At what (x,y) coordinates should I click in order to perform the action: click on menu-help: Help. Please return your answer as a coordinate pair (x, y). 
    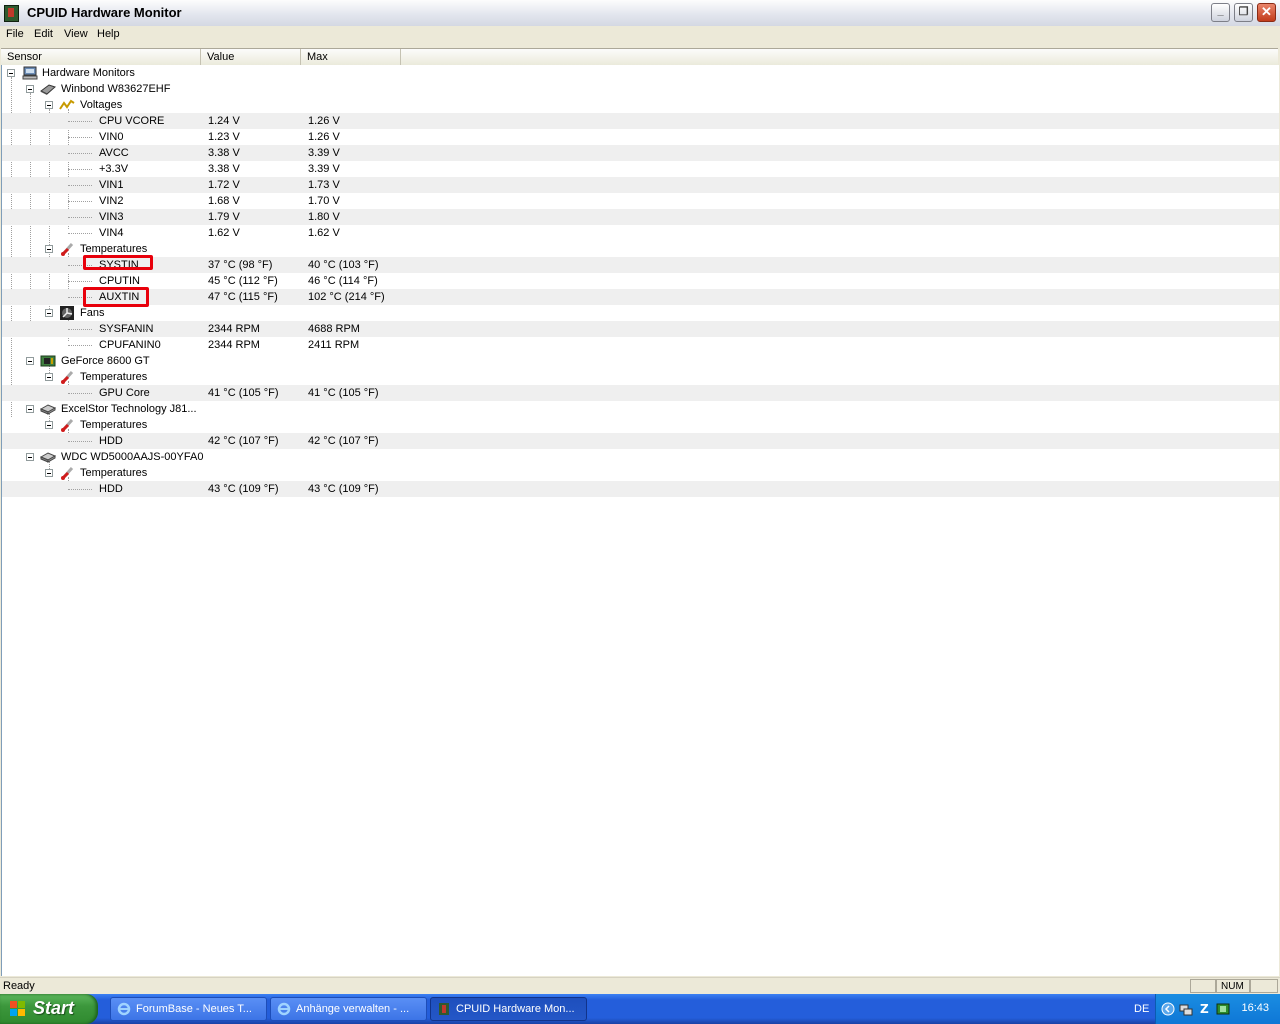
    Looking at the image, I should click on (108, 34).